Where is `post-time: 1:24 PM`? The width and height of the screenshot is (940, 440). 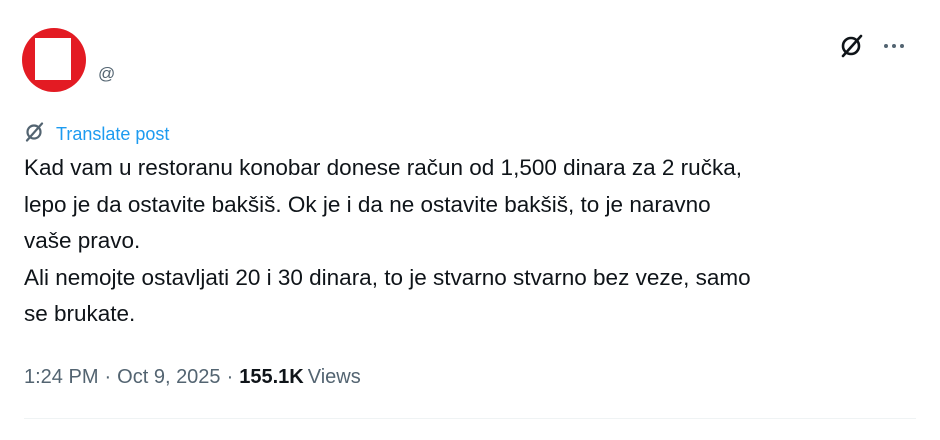 post-time: 1:24 PM is located at coordinates (61, 377).